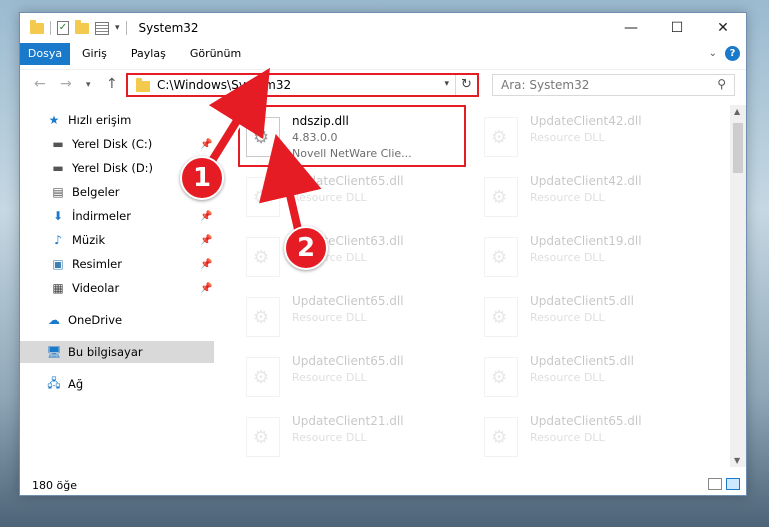  What do you see at coordinates (58, 240) in the screenshot?
I see `music-icon: ♪` at bounding box center [58, 240].